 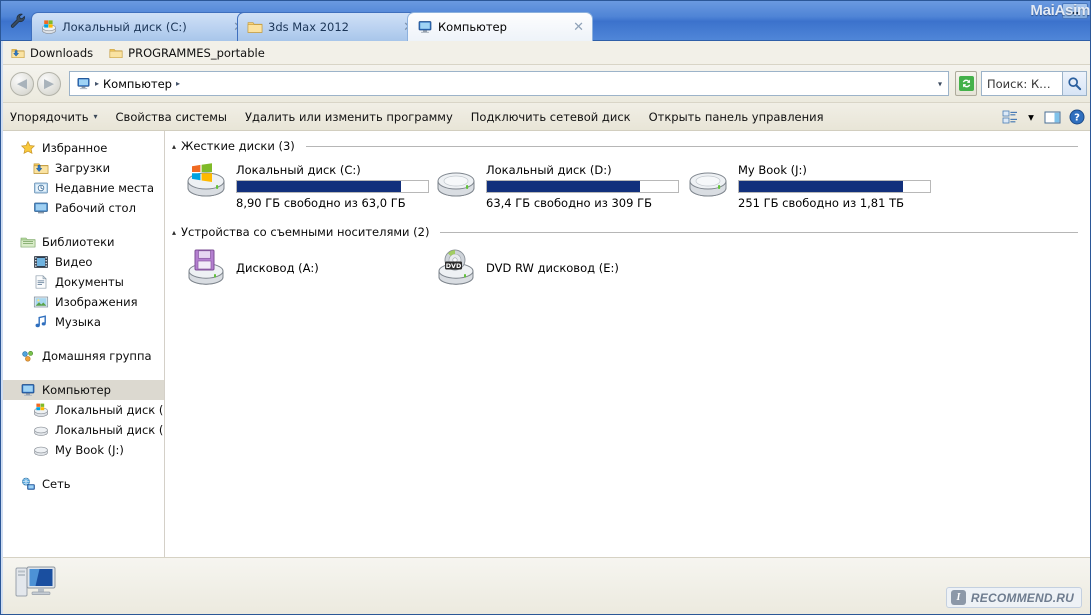 What do you see at coordinates (628, 269) in the screenshot?
I see `device-tiles: Дисковод (A:) DVD DVD RW дисковод (E:)` at bounding box center [628, 269].